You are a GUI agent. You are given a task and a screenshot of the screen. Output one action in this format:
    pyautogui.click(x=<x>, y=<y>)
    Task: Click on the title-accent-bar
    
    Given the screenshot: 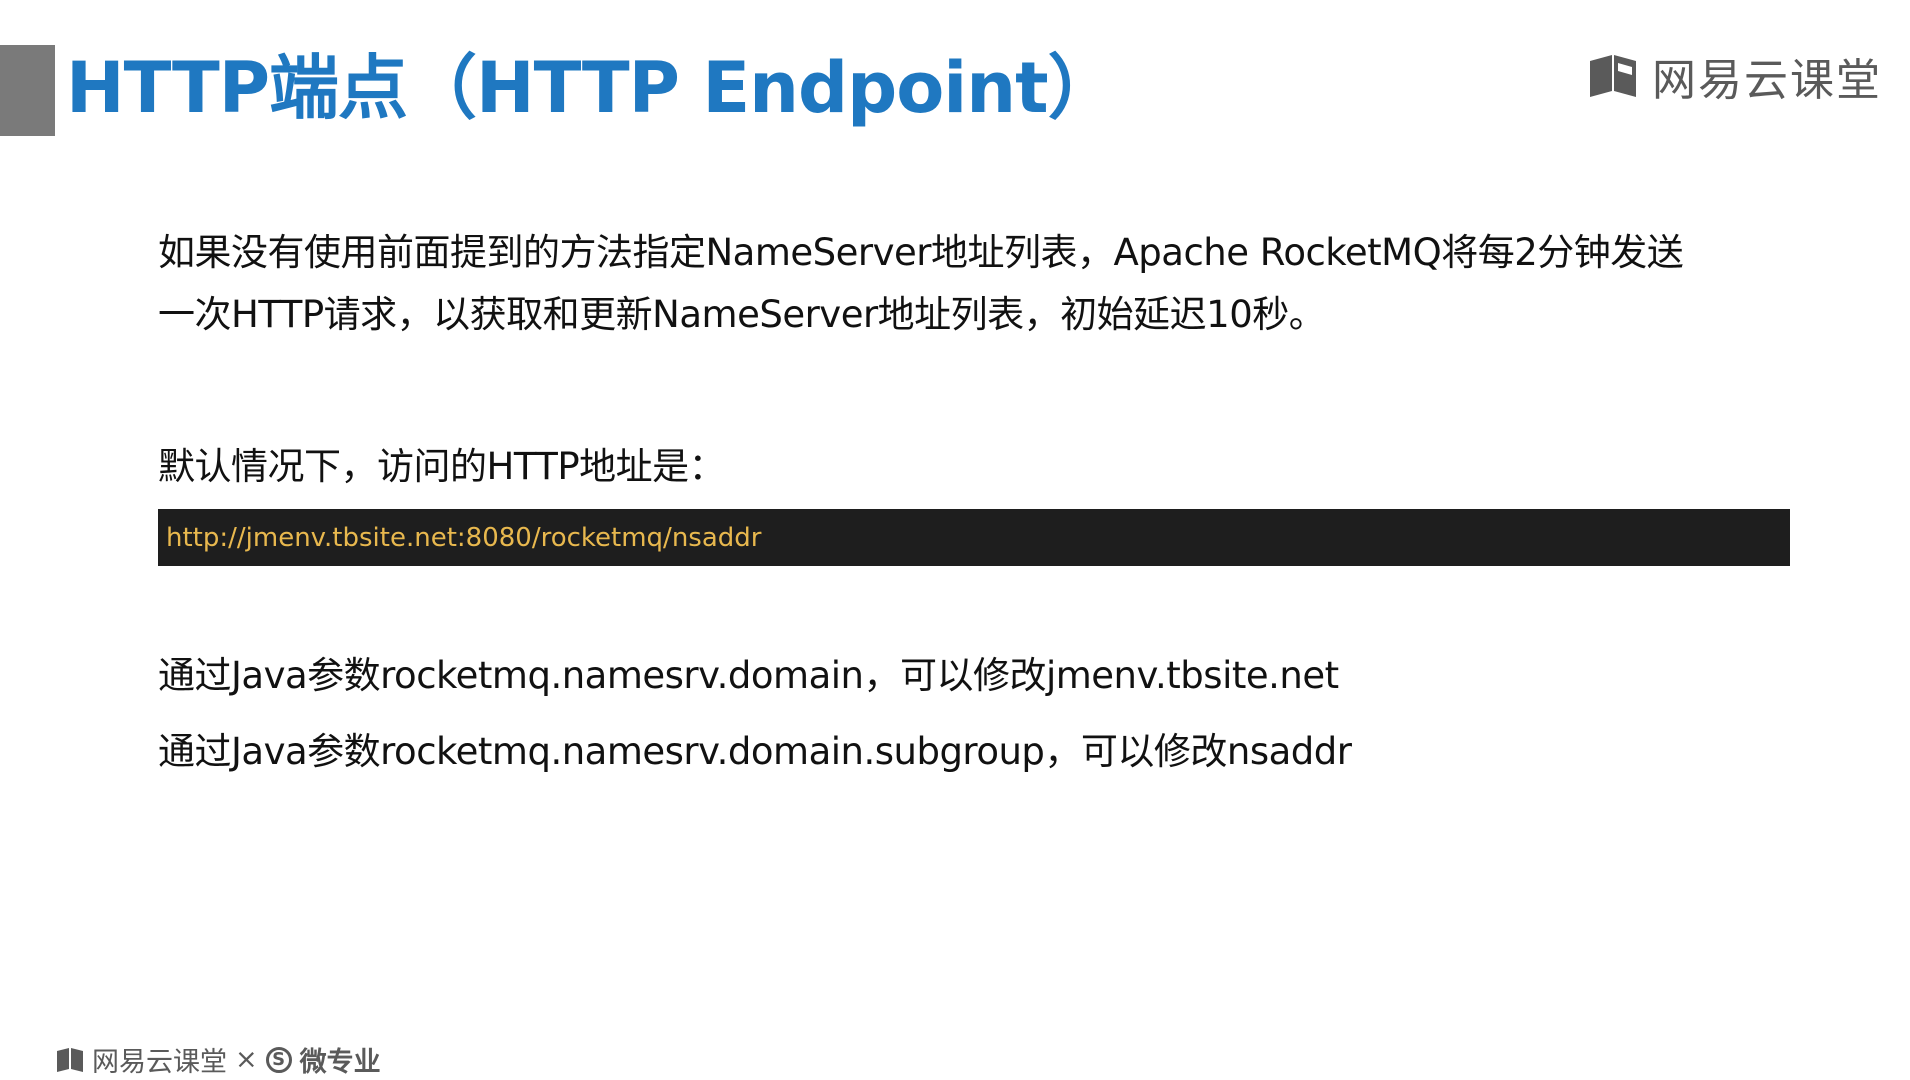 What is the action you would take?
    pyautogui.click(x=27, y=90)
    